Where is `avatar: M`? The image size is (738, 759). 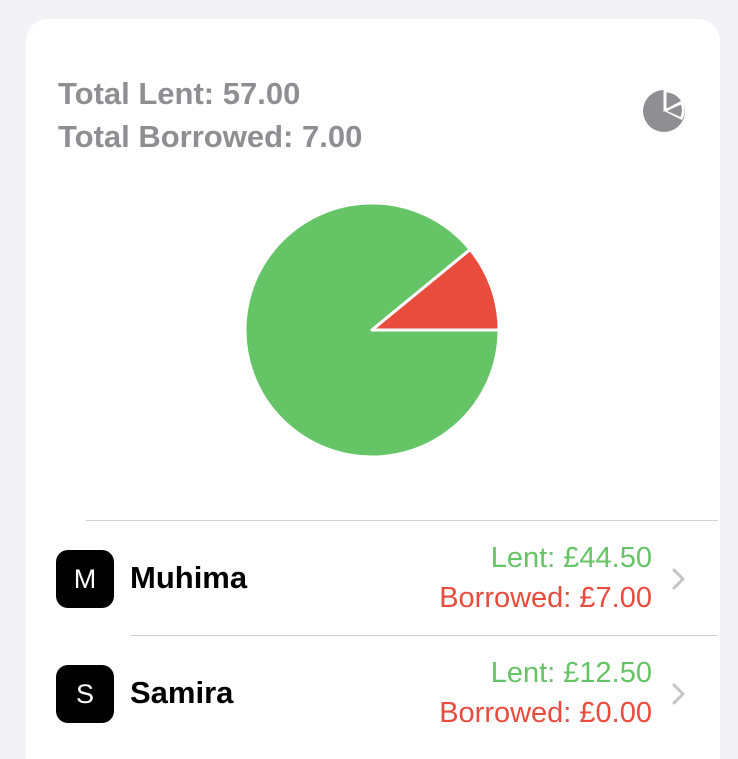 avatar: M is located at coordinates (85, 579).